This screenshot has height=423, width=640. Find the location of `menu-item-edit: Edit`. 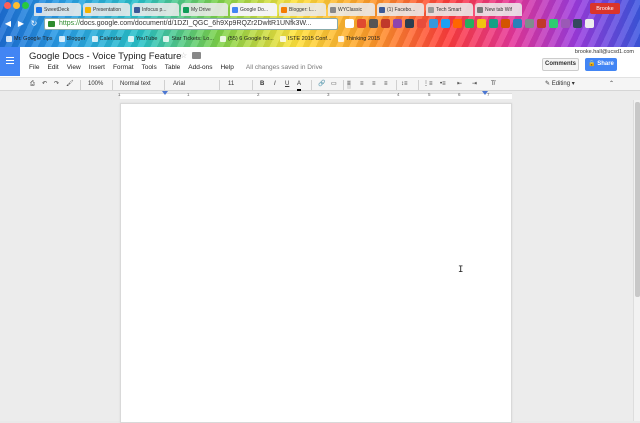

menu-item-edit: Edit is located at coordinates (52, 67).